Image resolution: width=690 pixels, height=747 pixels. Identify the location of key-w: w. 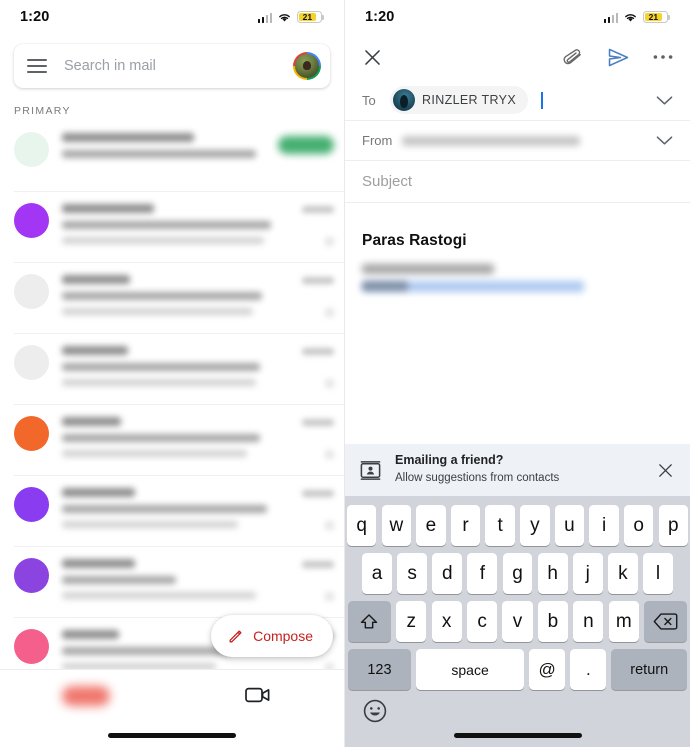
(396, 525).